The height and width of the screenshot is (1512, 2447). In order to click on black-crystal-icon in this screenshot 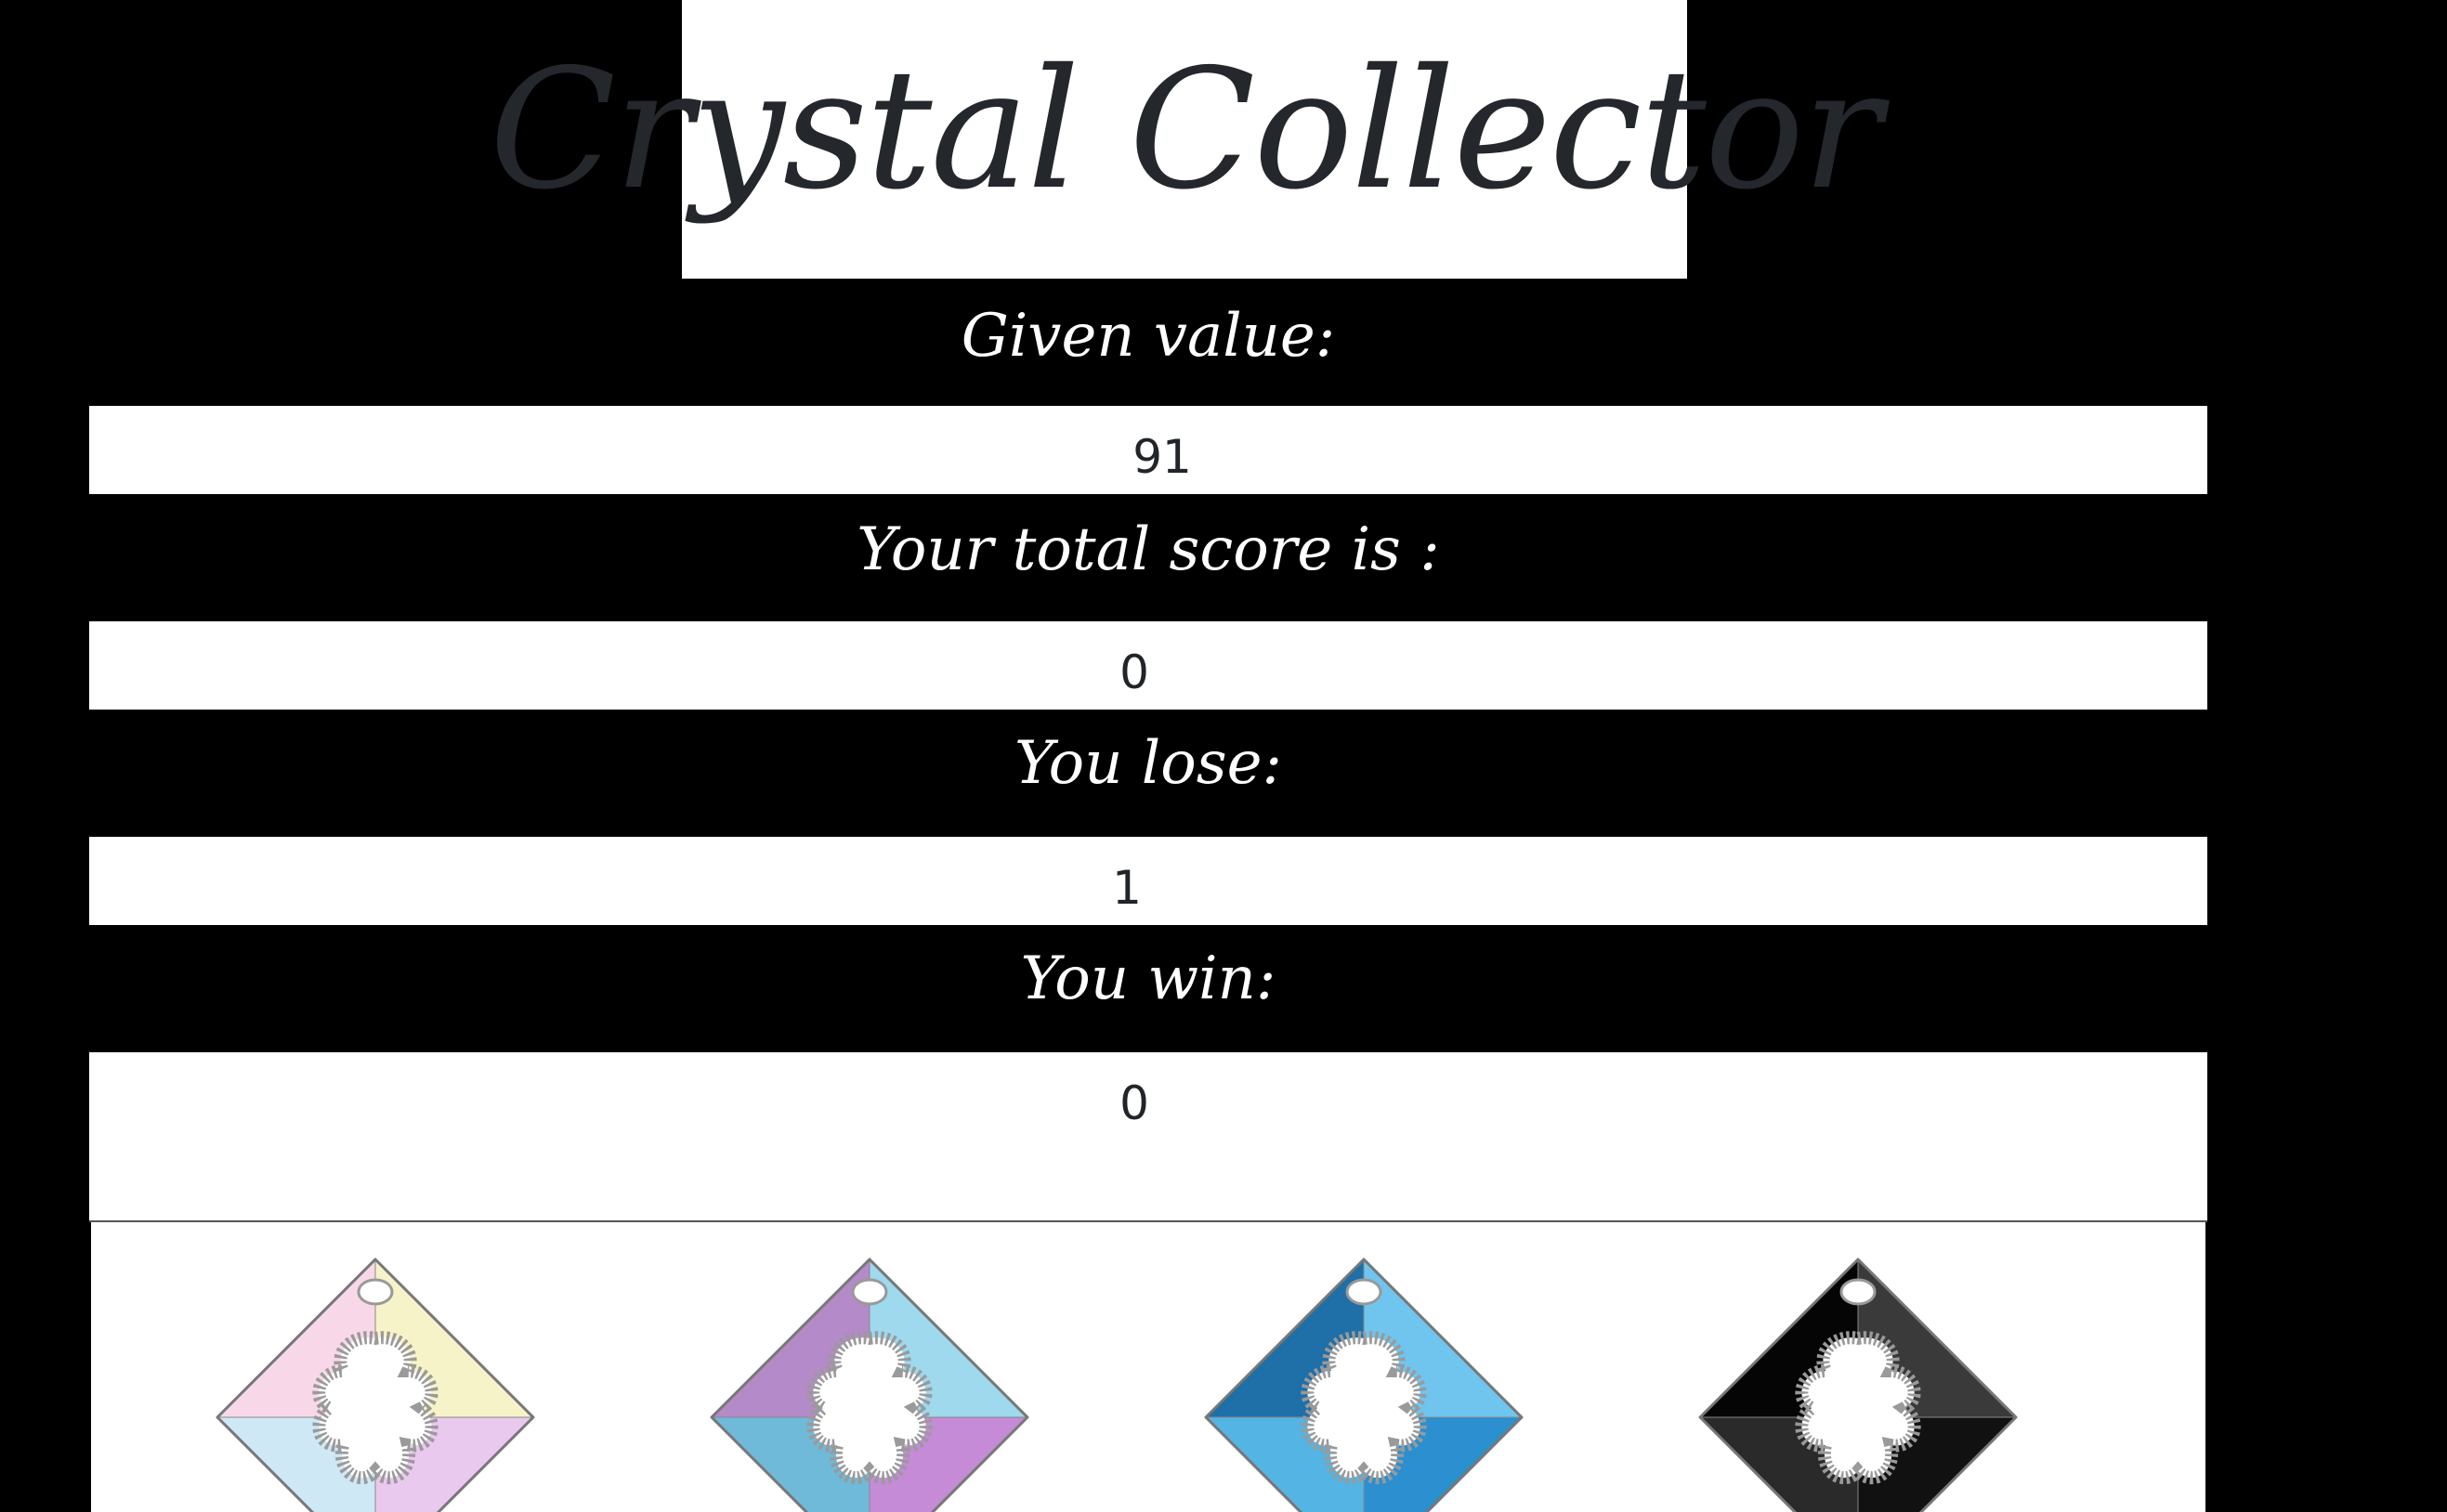, I will do `click(1858, 1385)`.